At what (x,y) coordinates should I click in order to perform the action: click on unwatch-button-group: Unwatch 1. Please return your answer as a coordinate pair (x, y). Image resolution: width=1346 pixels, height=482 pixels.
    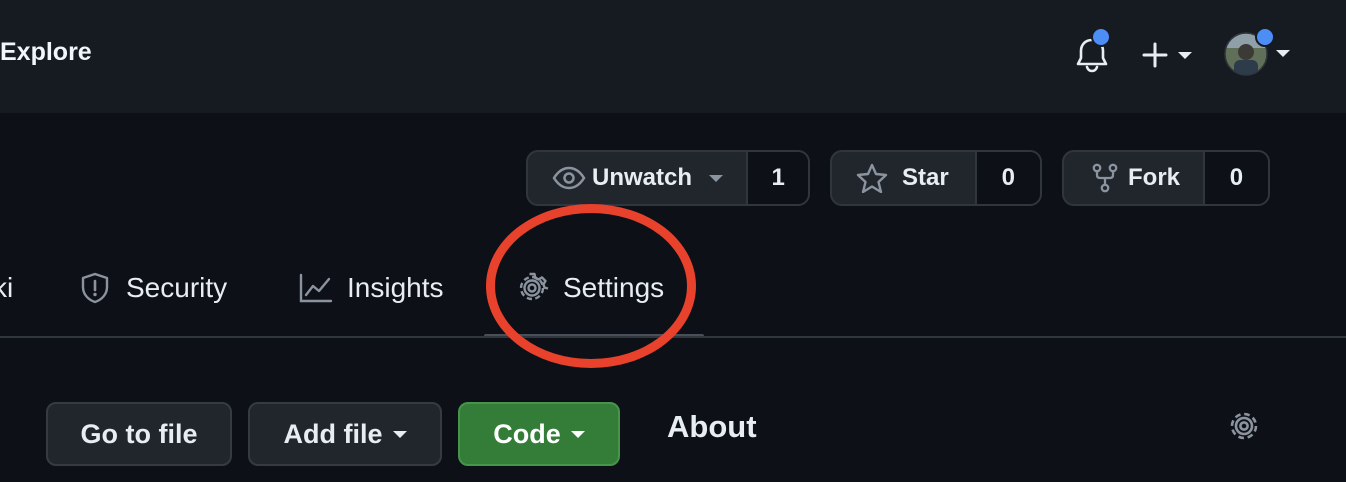
    Looking at the image, I should click on (668, 178).